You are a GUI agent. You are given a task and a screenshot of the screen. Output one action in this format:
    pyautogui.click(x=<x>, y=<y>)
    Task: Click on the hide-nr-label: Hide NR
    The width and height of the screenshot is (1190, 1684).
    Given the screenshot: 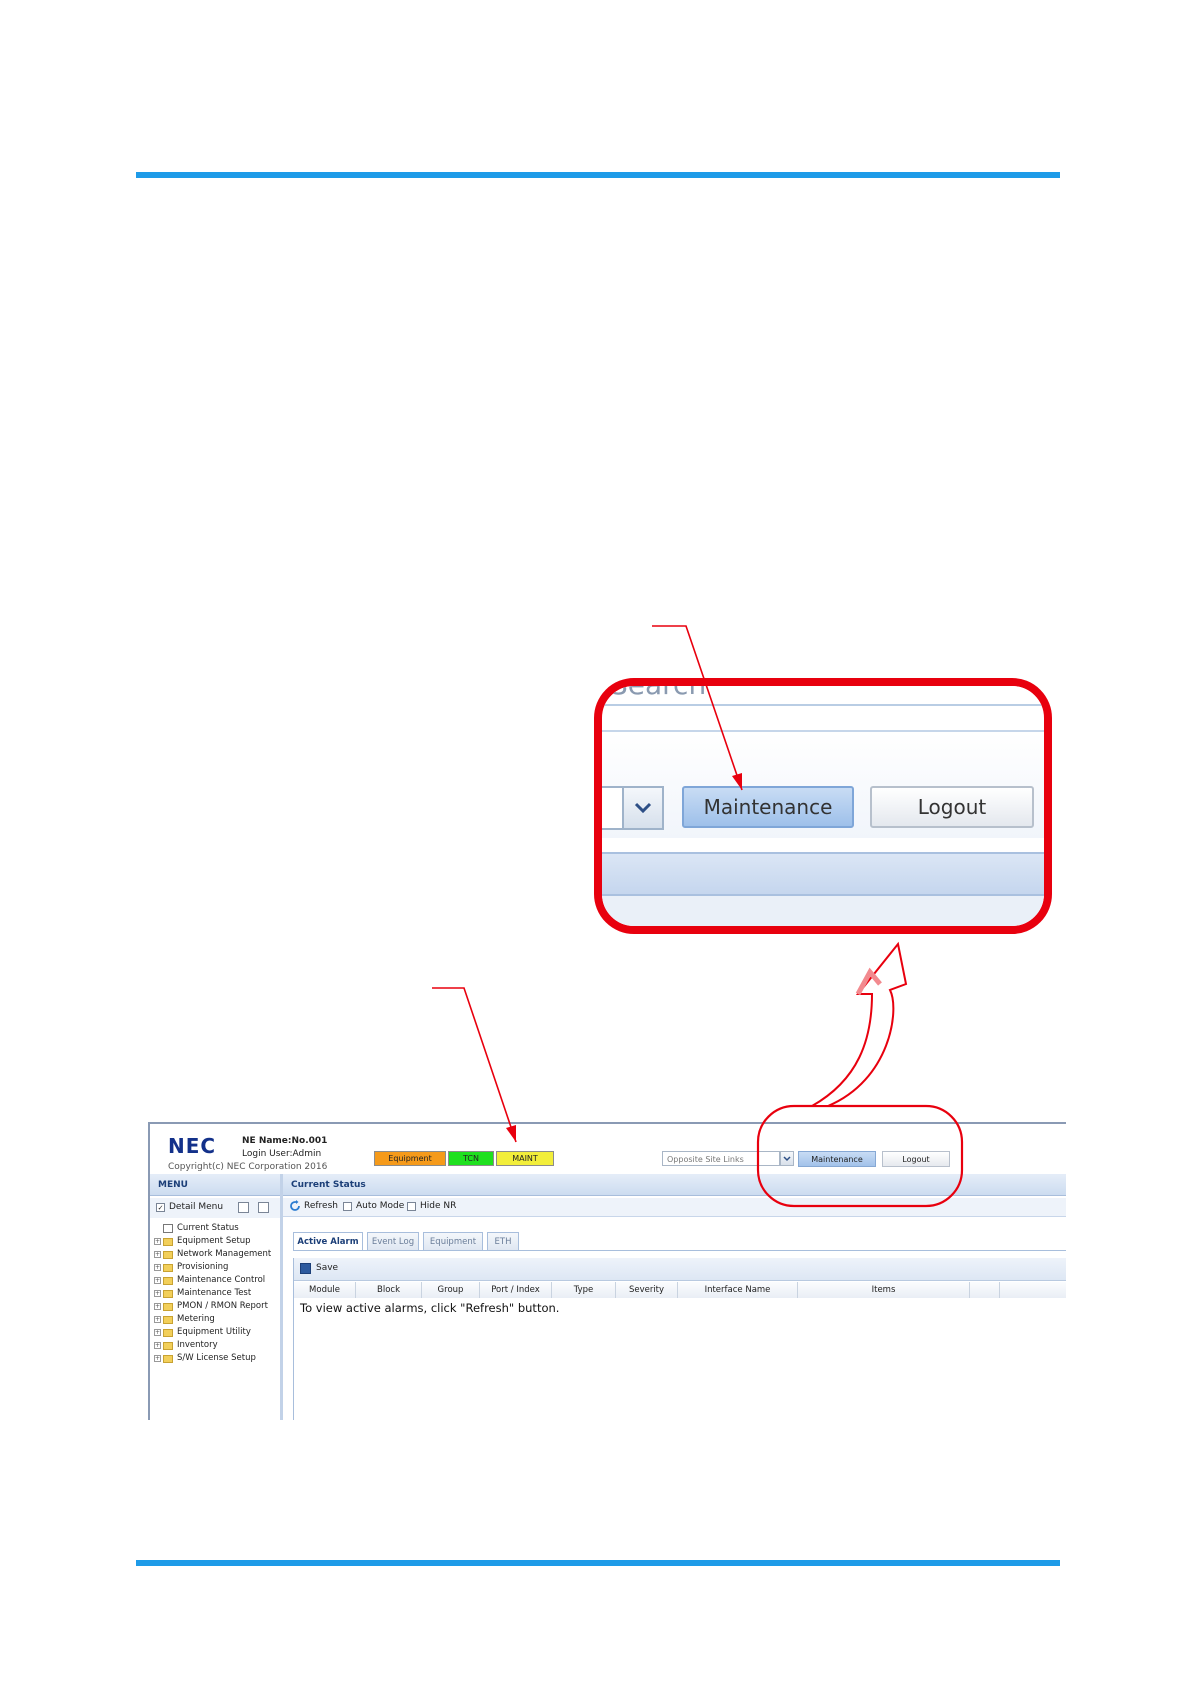 What is the action you would take?
    pyautogui.click(x=438, y=1206)
    